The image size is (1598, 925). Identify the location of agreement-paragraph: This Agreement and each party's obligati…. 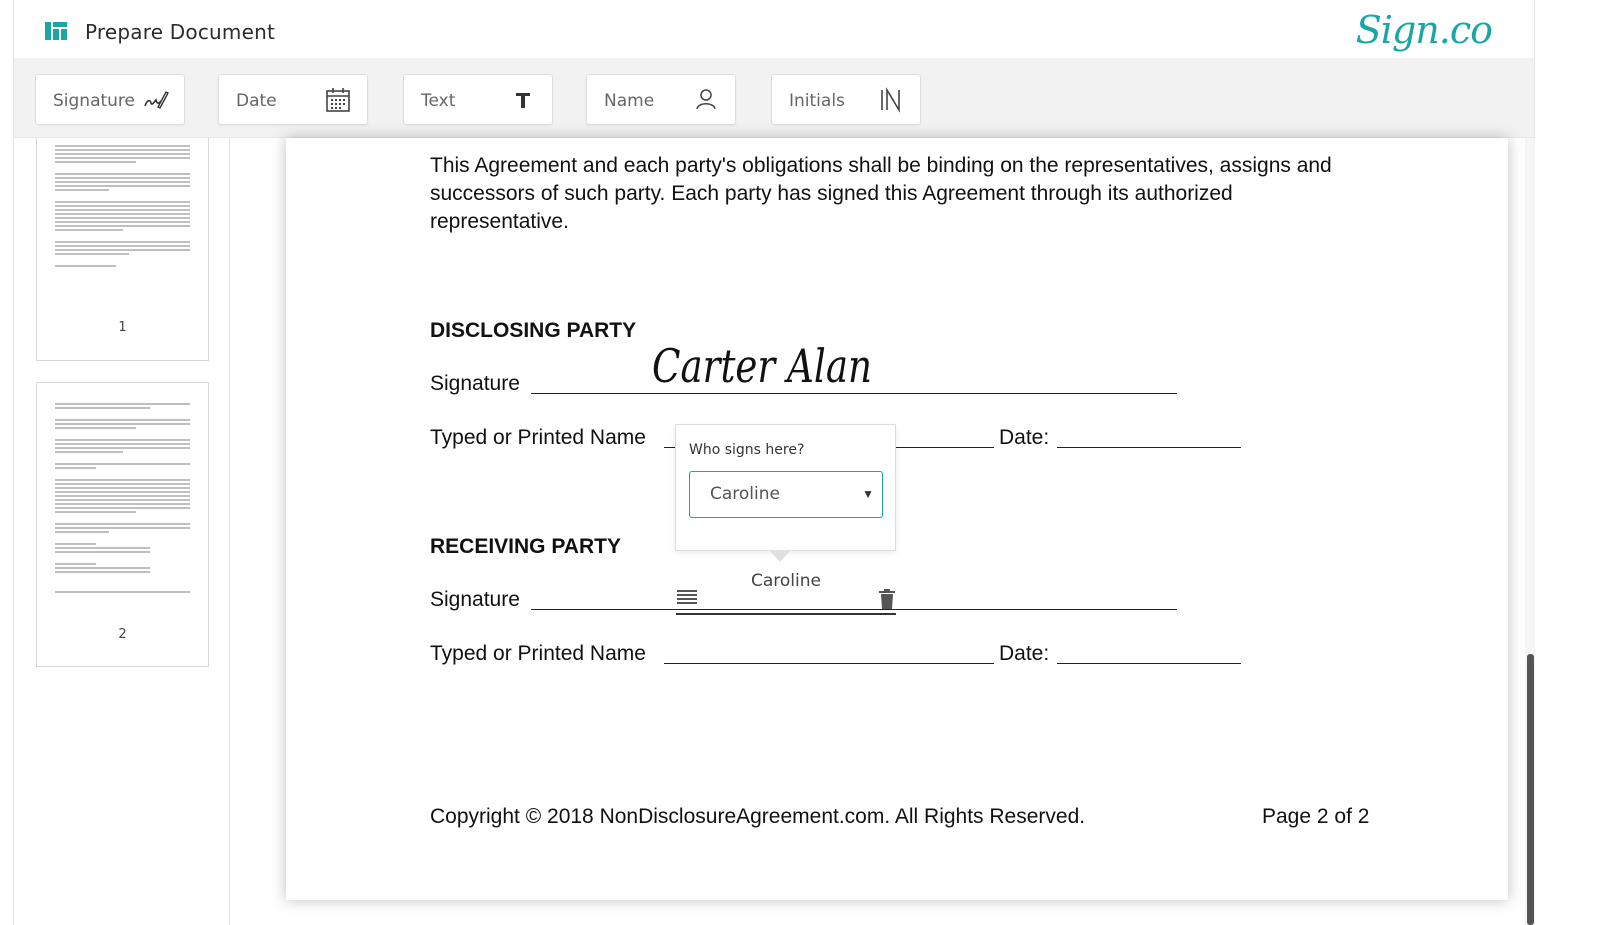
(881, 193).